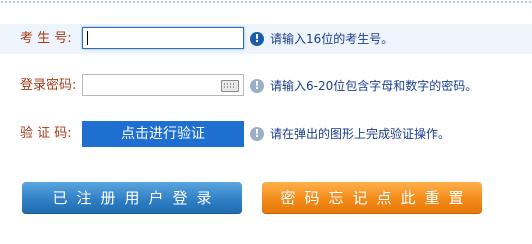 This screenshot has height=244, width=532. What do you see at coordinates (46, 38) in the screenshot?
I see `exam-number-label: 考 生 号:` at bounding box center [46, 38].